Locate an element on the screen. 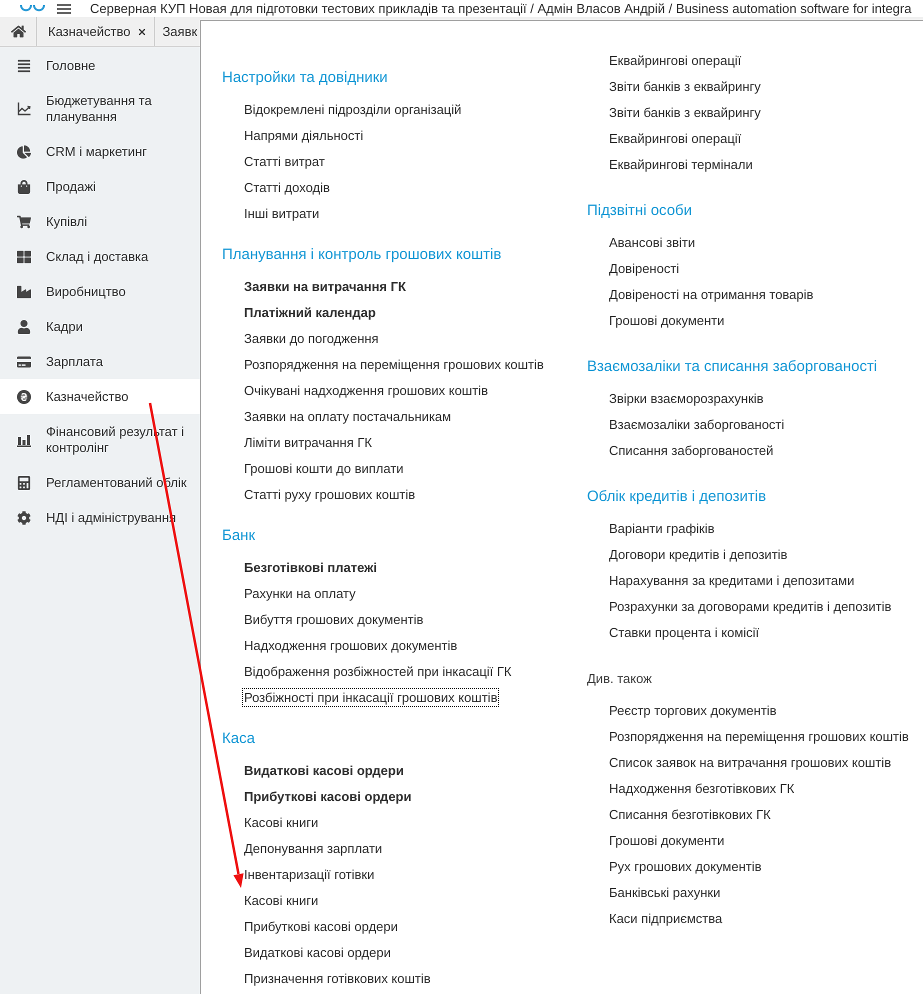  lines-icon is located at coordinates (24, 65).